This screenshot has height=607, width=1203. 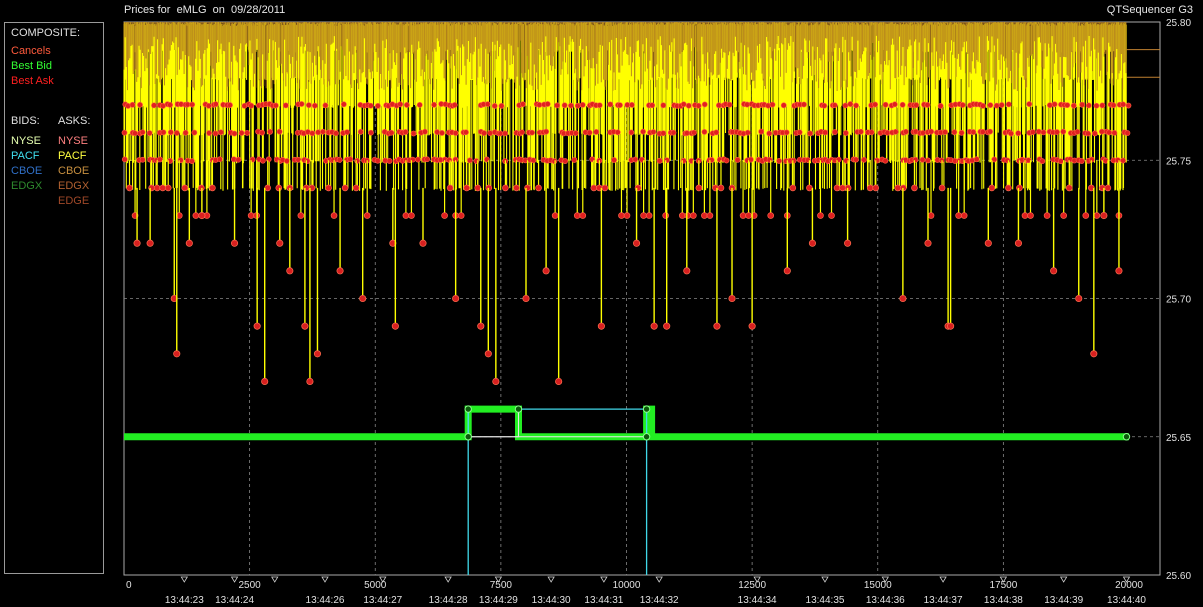 I want to click on y-tick-label: 25.70, so click(x=1178, y=300).